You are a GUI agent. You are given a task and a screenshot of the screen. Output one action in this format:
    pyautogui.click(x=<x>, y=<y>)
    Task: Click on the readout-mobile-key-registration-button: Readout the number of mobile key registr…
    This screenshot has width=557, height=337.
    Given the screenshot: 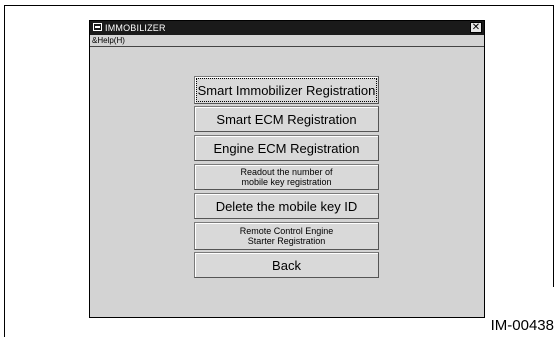 What is the action you would take?
    pyautogui.click(x=286, y=177)
    